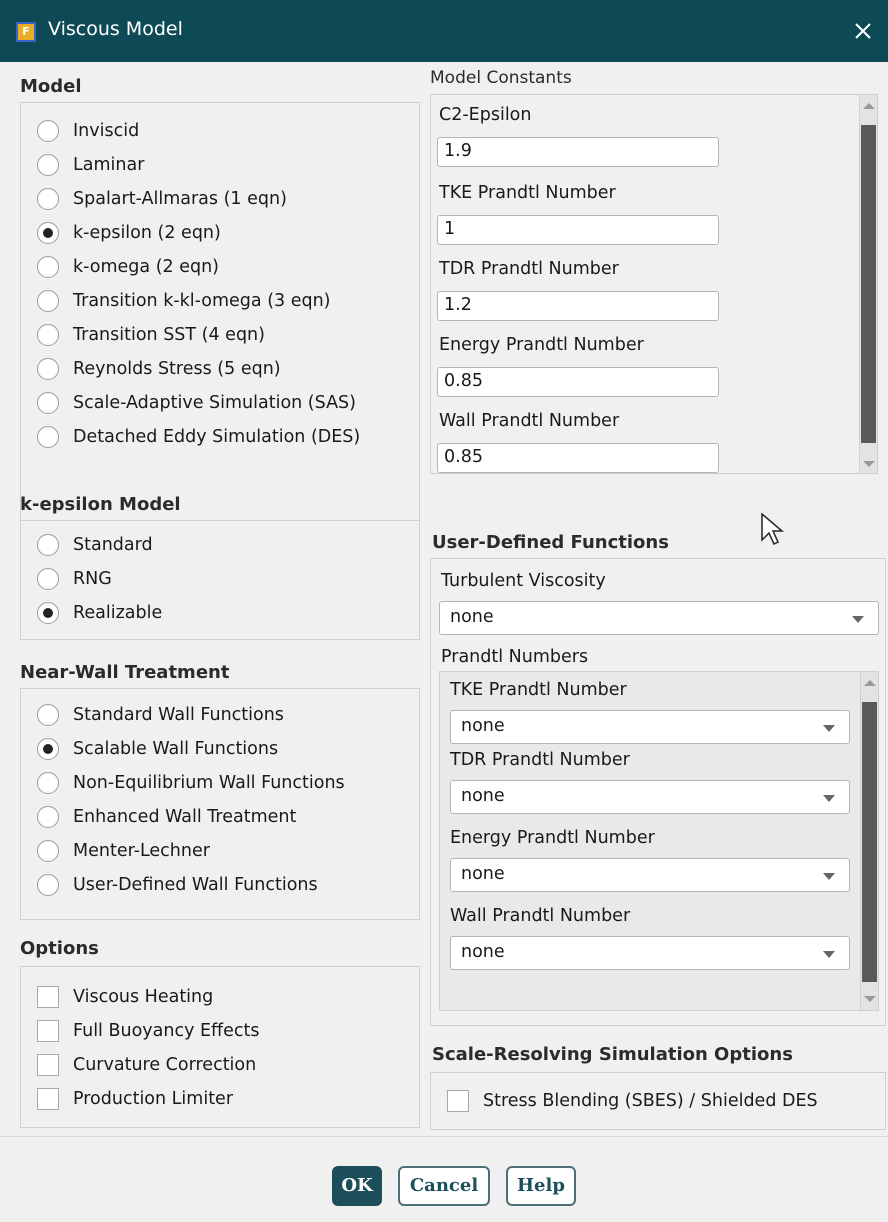  What do you see at coordinates (515, 657) in the screenshot?
I see `prandtl-numbers-title: Prandtl Numbers` at bounding box center [515, 657].